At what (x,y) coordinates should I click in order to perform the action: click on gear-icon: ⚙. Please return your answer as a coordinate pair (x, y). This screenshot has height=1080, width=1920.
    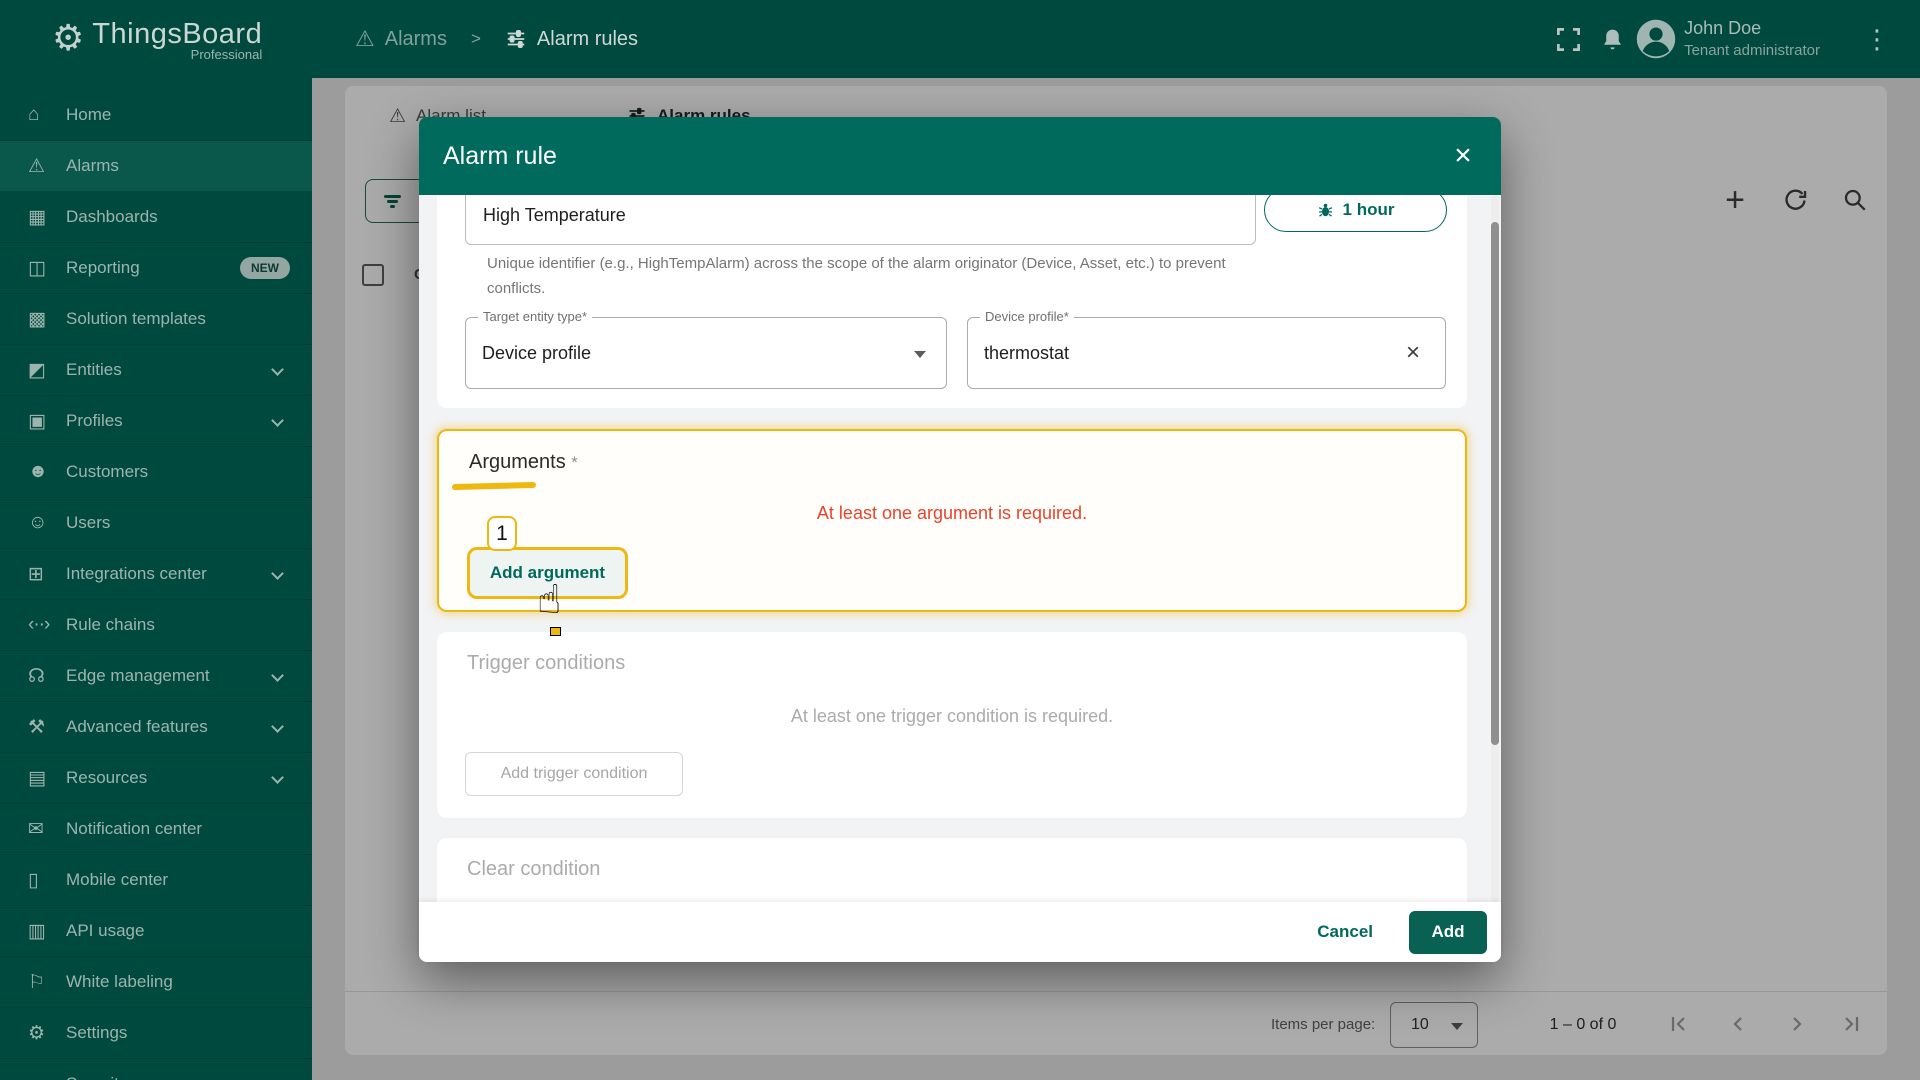
    Looking at the image, I should click on (36, 1033).